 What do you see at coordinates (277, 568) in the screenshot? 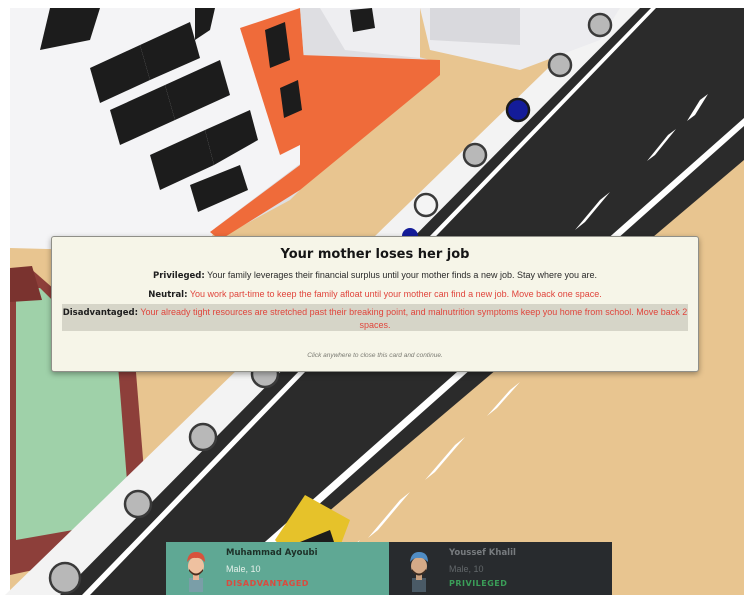
I see `player-card-1: Muhammad Ayoubi Male, 10 DISADVANTAGED` at bounding box center [277, 568].